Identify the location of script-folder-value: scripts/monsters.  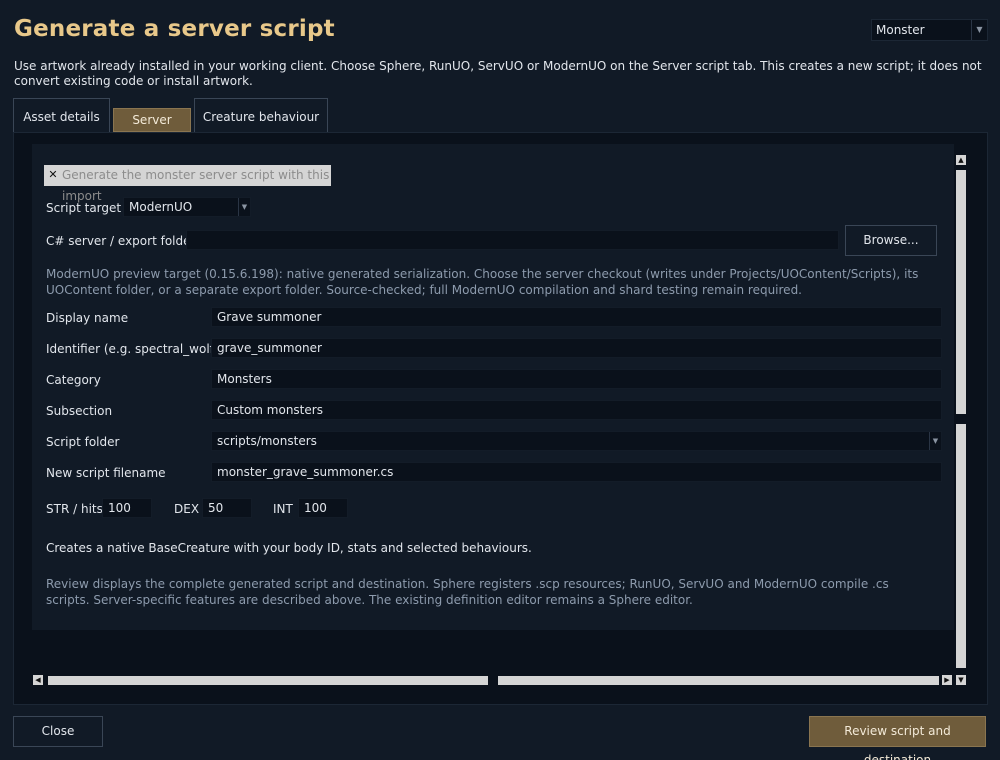
(267, 441).